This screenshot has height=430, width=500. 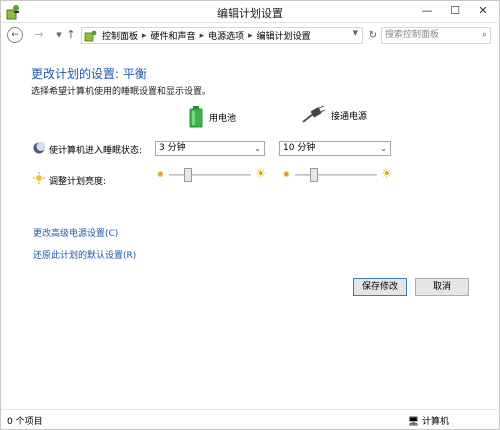 I want to click on close-button: ✕, so click(x=483, y=11).